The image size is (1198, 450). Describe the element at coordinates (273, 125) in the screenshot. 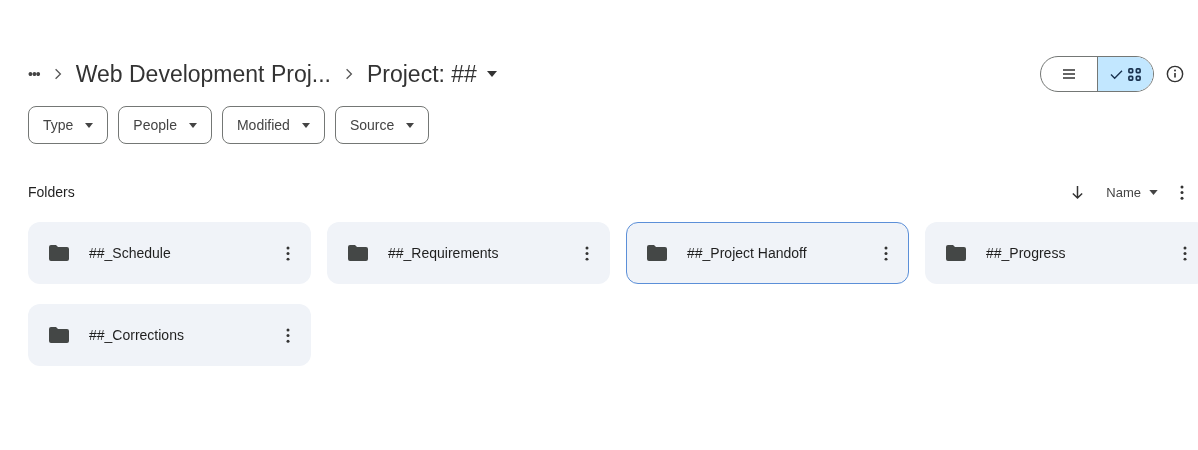

I see `filter-dropdown: Modified` at that location.